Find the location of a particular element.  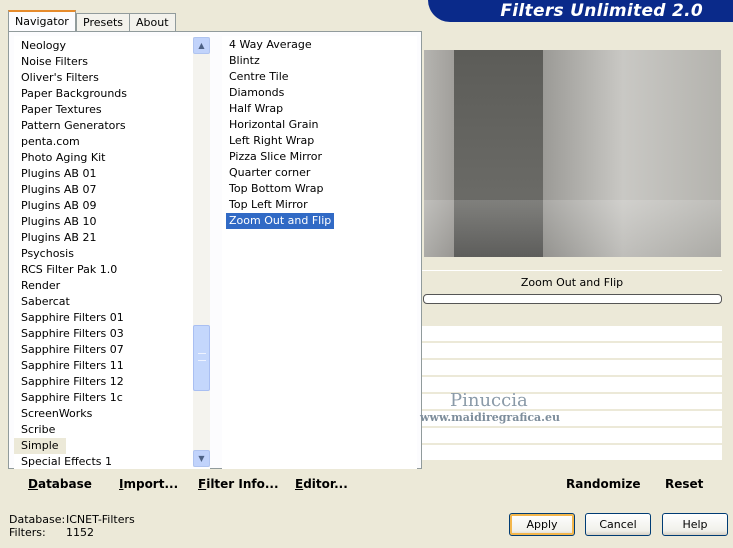

category-item: Sapphire Filters 1c is located at coordinates (72, 398).